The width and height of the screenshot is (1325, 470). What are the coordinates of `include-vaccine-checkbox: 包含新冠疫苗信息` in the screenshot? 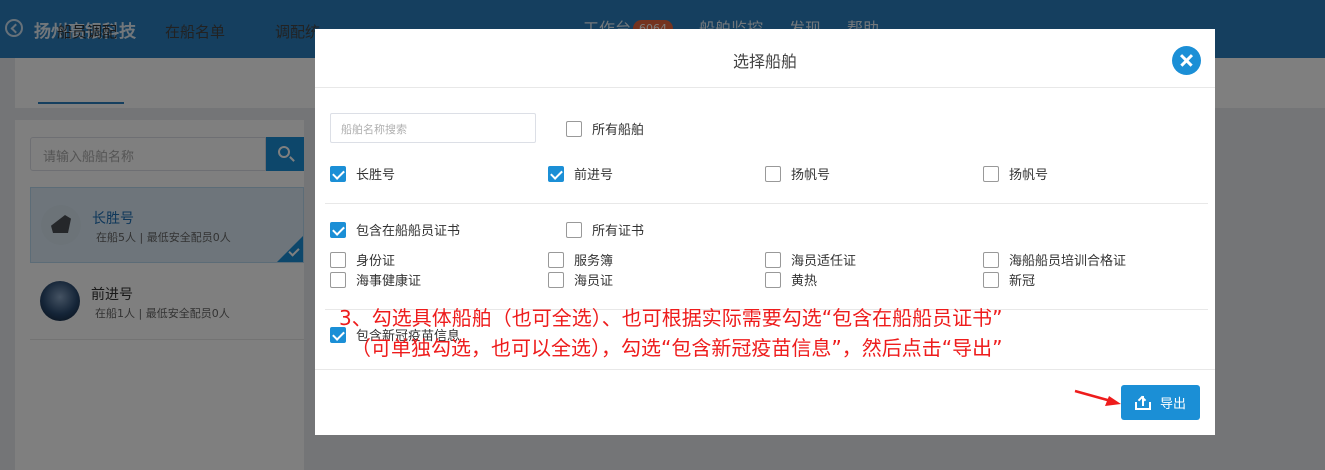 It's located at (395, 334).